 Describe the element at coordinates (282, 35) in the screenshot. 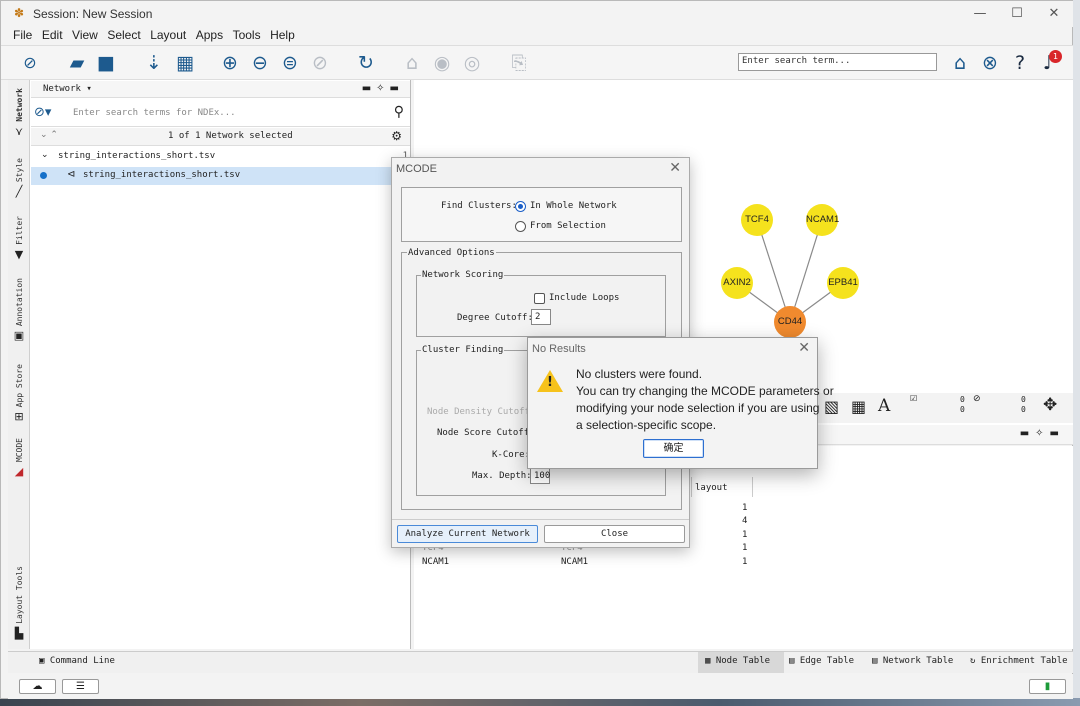

I see `menu-help: Help` at that location.